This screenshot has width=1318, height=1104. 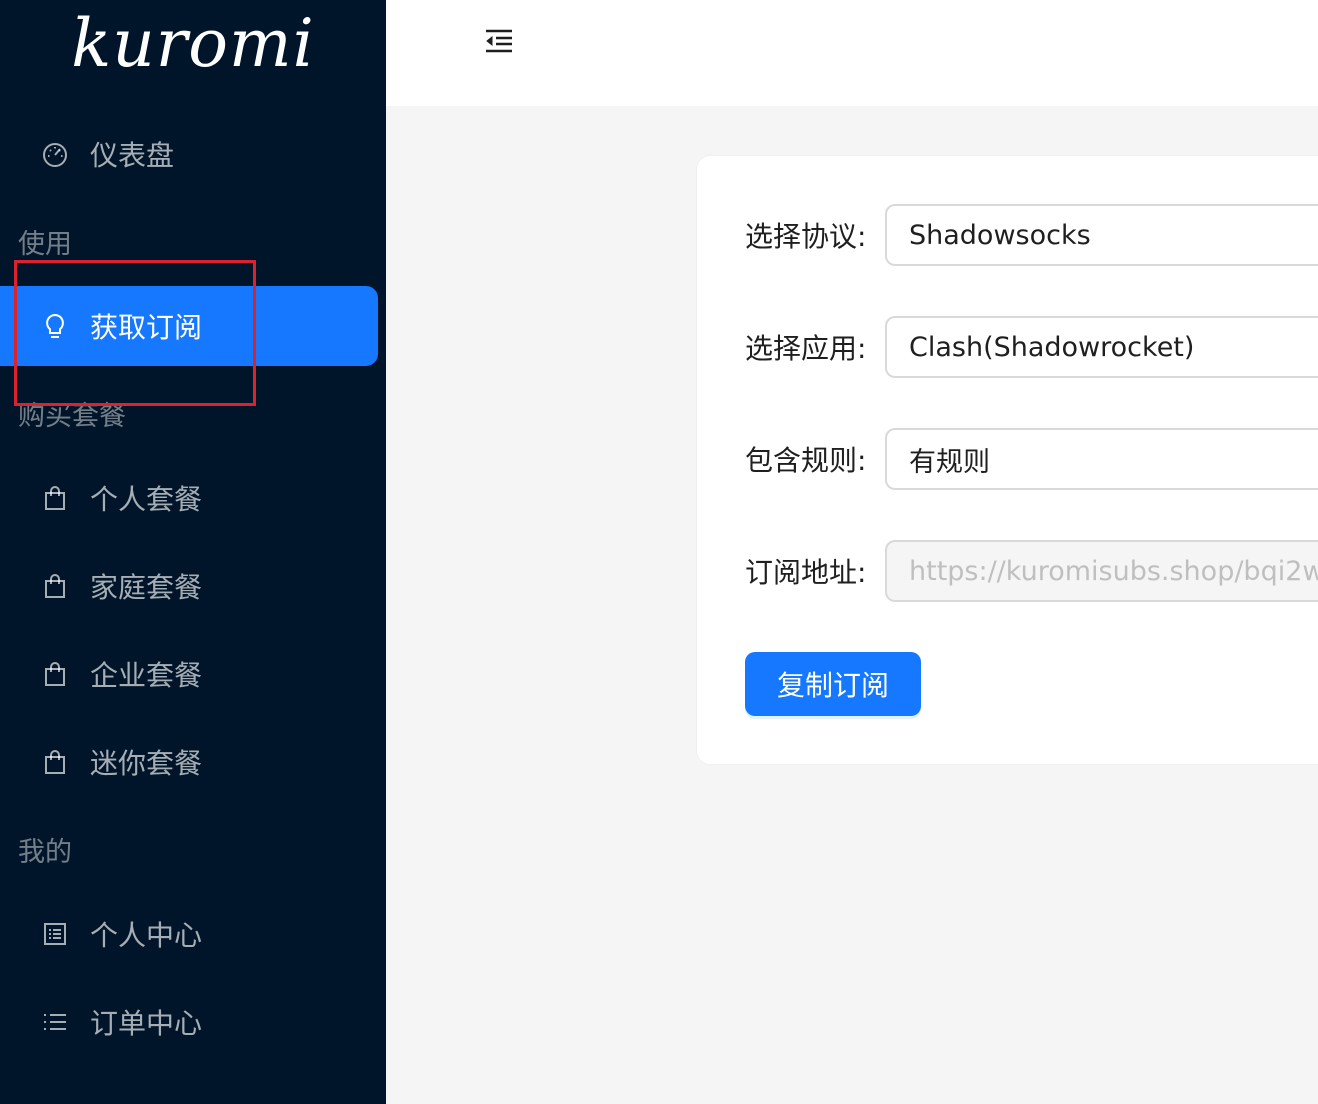 I want to click on form-row-protocol: 选择协议:, so click(x=815, y=235).